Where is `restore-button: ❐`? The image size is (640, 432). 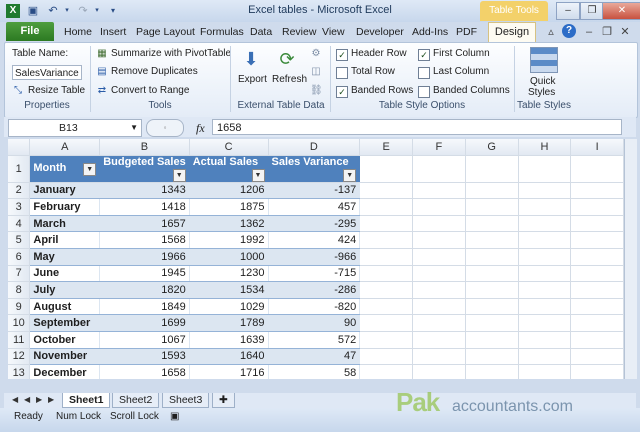 restore-button: ❐ is located at coordinates (592, 11).